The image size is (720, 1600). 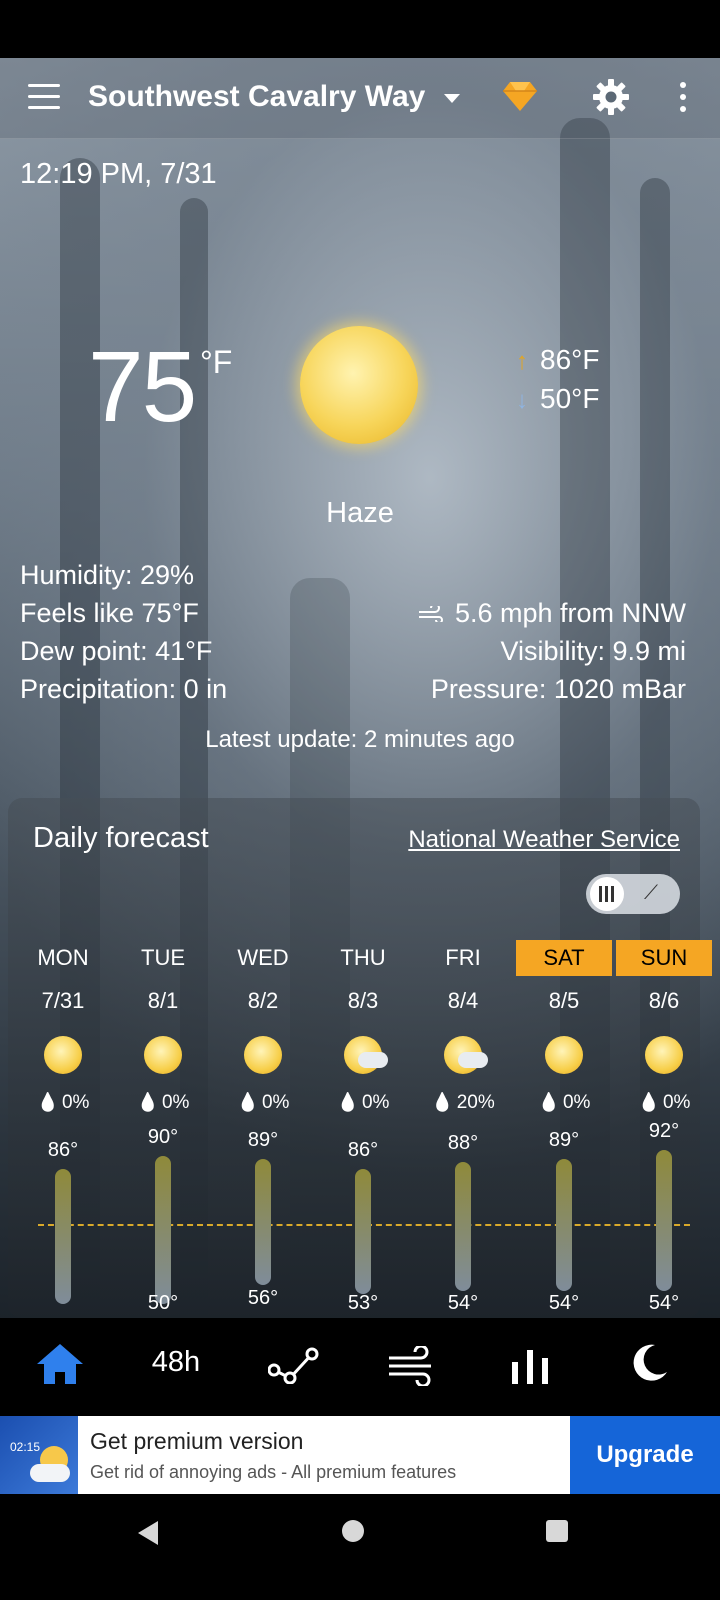 I want to click on ad-thumb-time: 02:15, so click(x=25, y=1447).